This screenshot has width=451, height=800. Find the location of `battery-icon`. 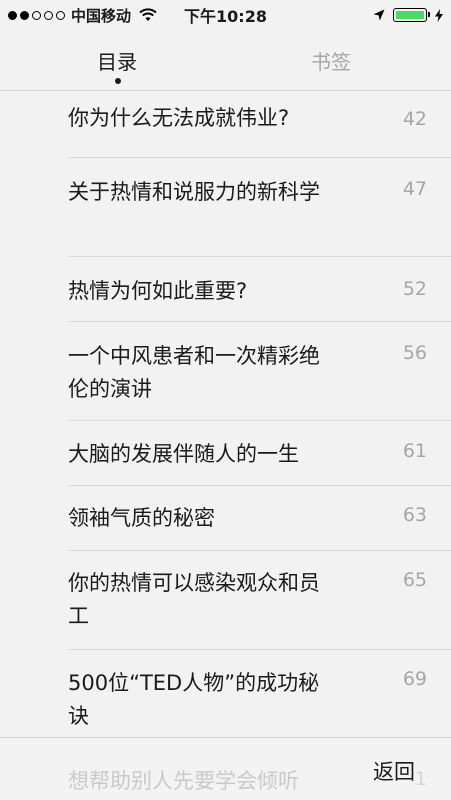

battery-icon is located at coordinates (411, 15).